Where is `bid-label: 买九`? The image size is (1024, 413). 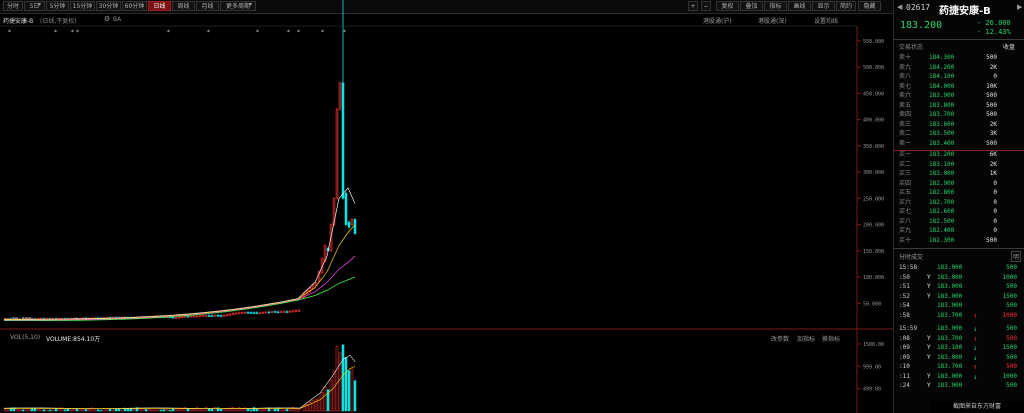 bid-label: 买九 is located at coordinates (905, 230).